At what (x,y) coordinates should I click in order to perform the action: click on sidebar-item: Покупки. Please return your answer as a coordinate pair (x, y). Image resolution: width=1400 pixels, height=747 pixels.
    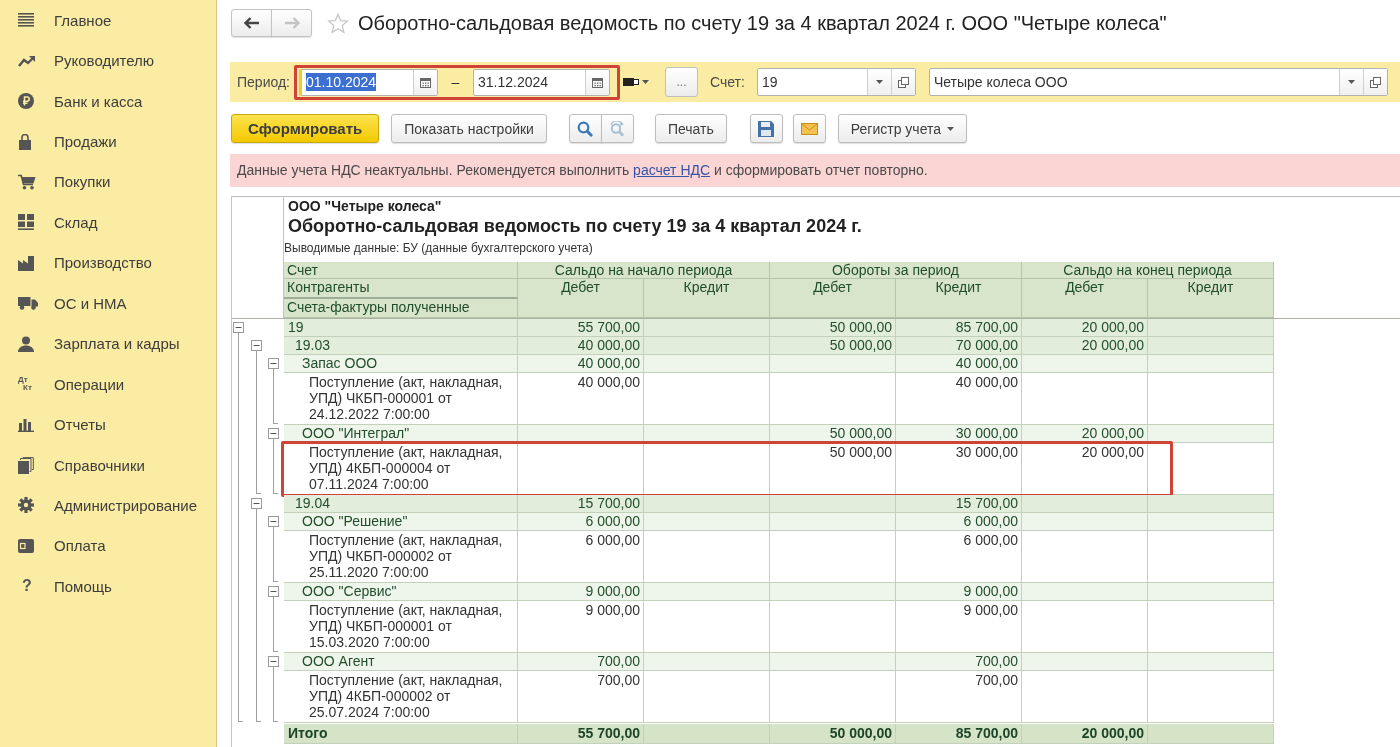
    Looking at the image, I should click on (108, 182).